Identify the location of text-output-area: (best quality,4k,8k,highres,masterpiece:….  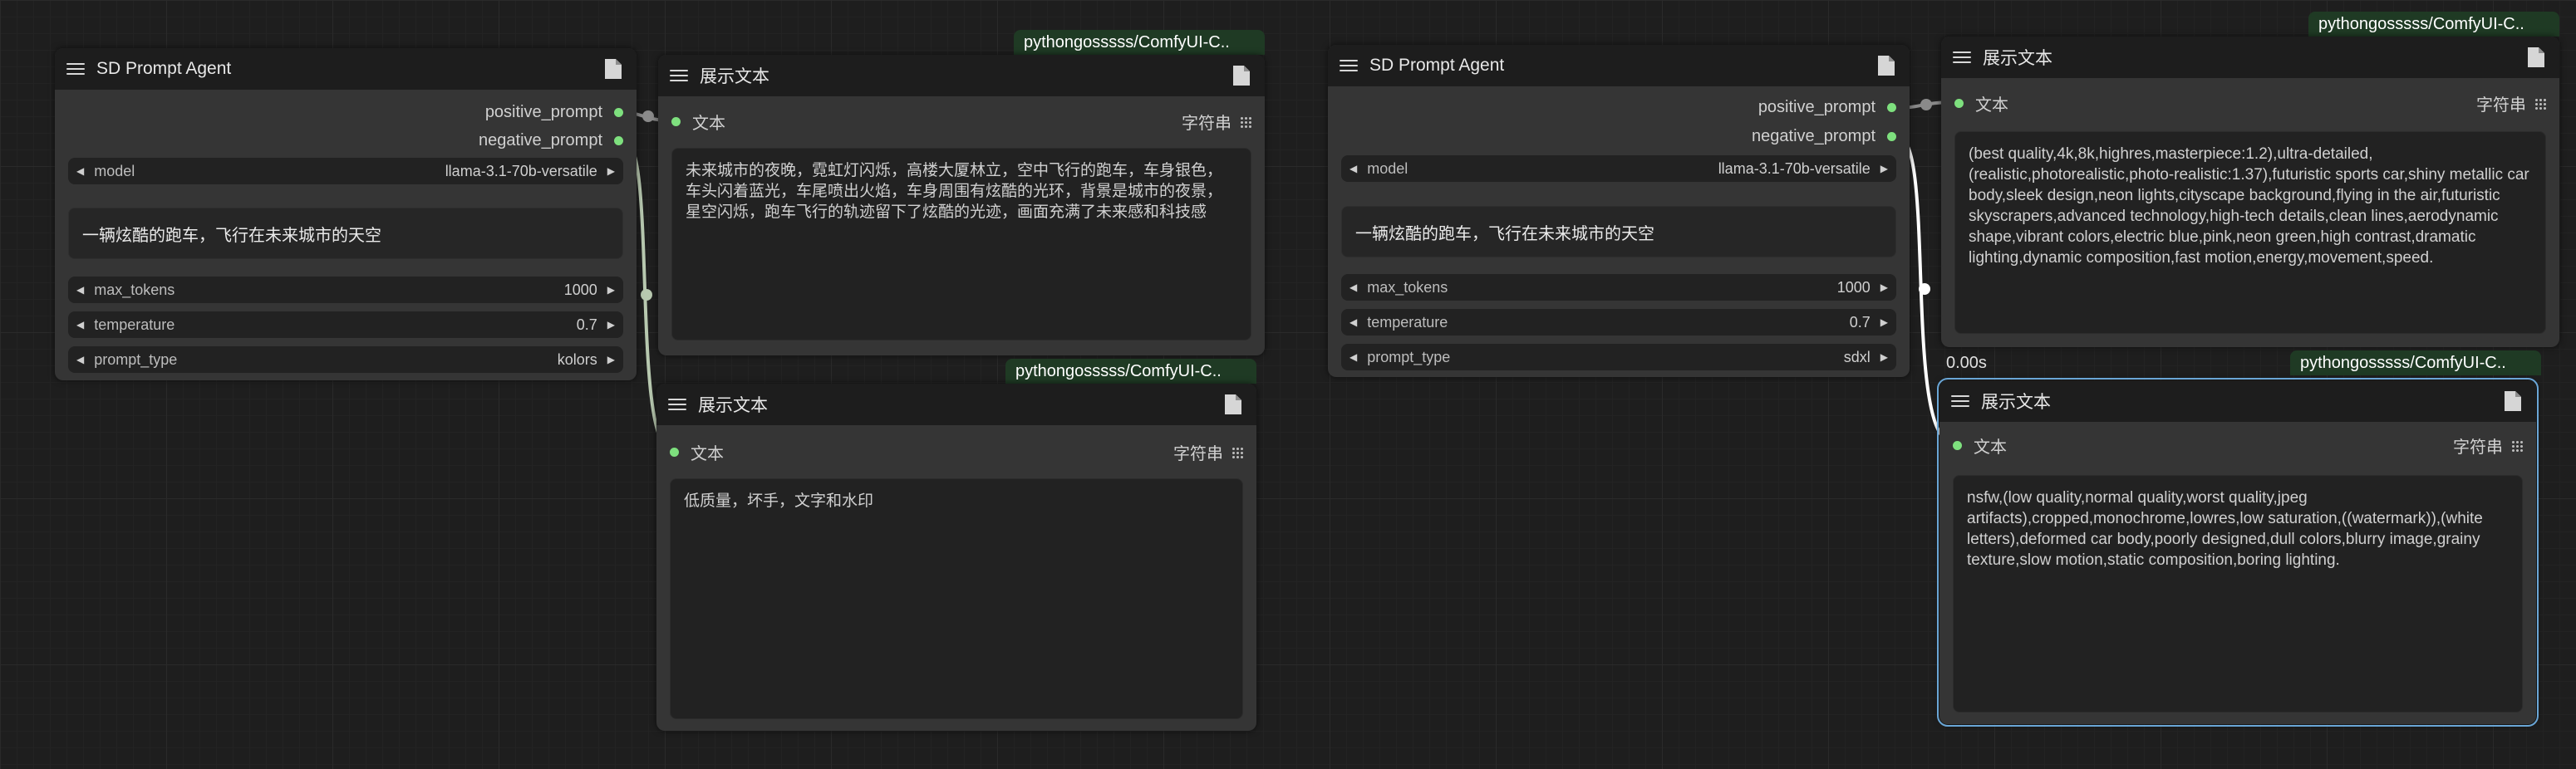
(2250, 232).